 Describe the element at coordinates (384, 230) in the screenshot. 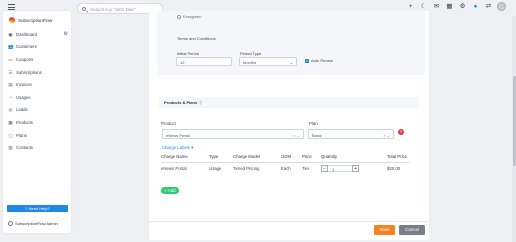

I see `save-button: Save` at that location.